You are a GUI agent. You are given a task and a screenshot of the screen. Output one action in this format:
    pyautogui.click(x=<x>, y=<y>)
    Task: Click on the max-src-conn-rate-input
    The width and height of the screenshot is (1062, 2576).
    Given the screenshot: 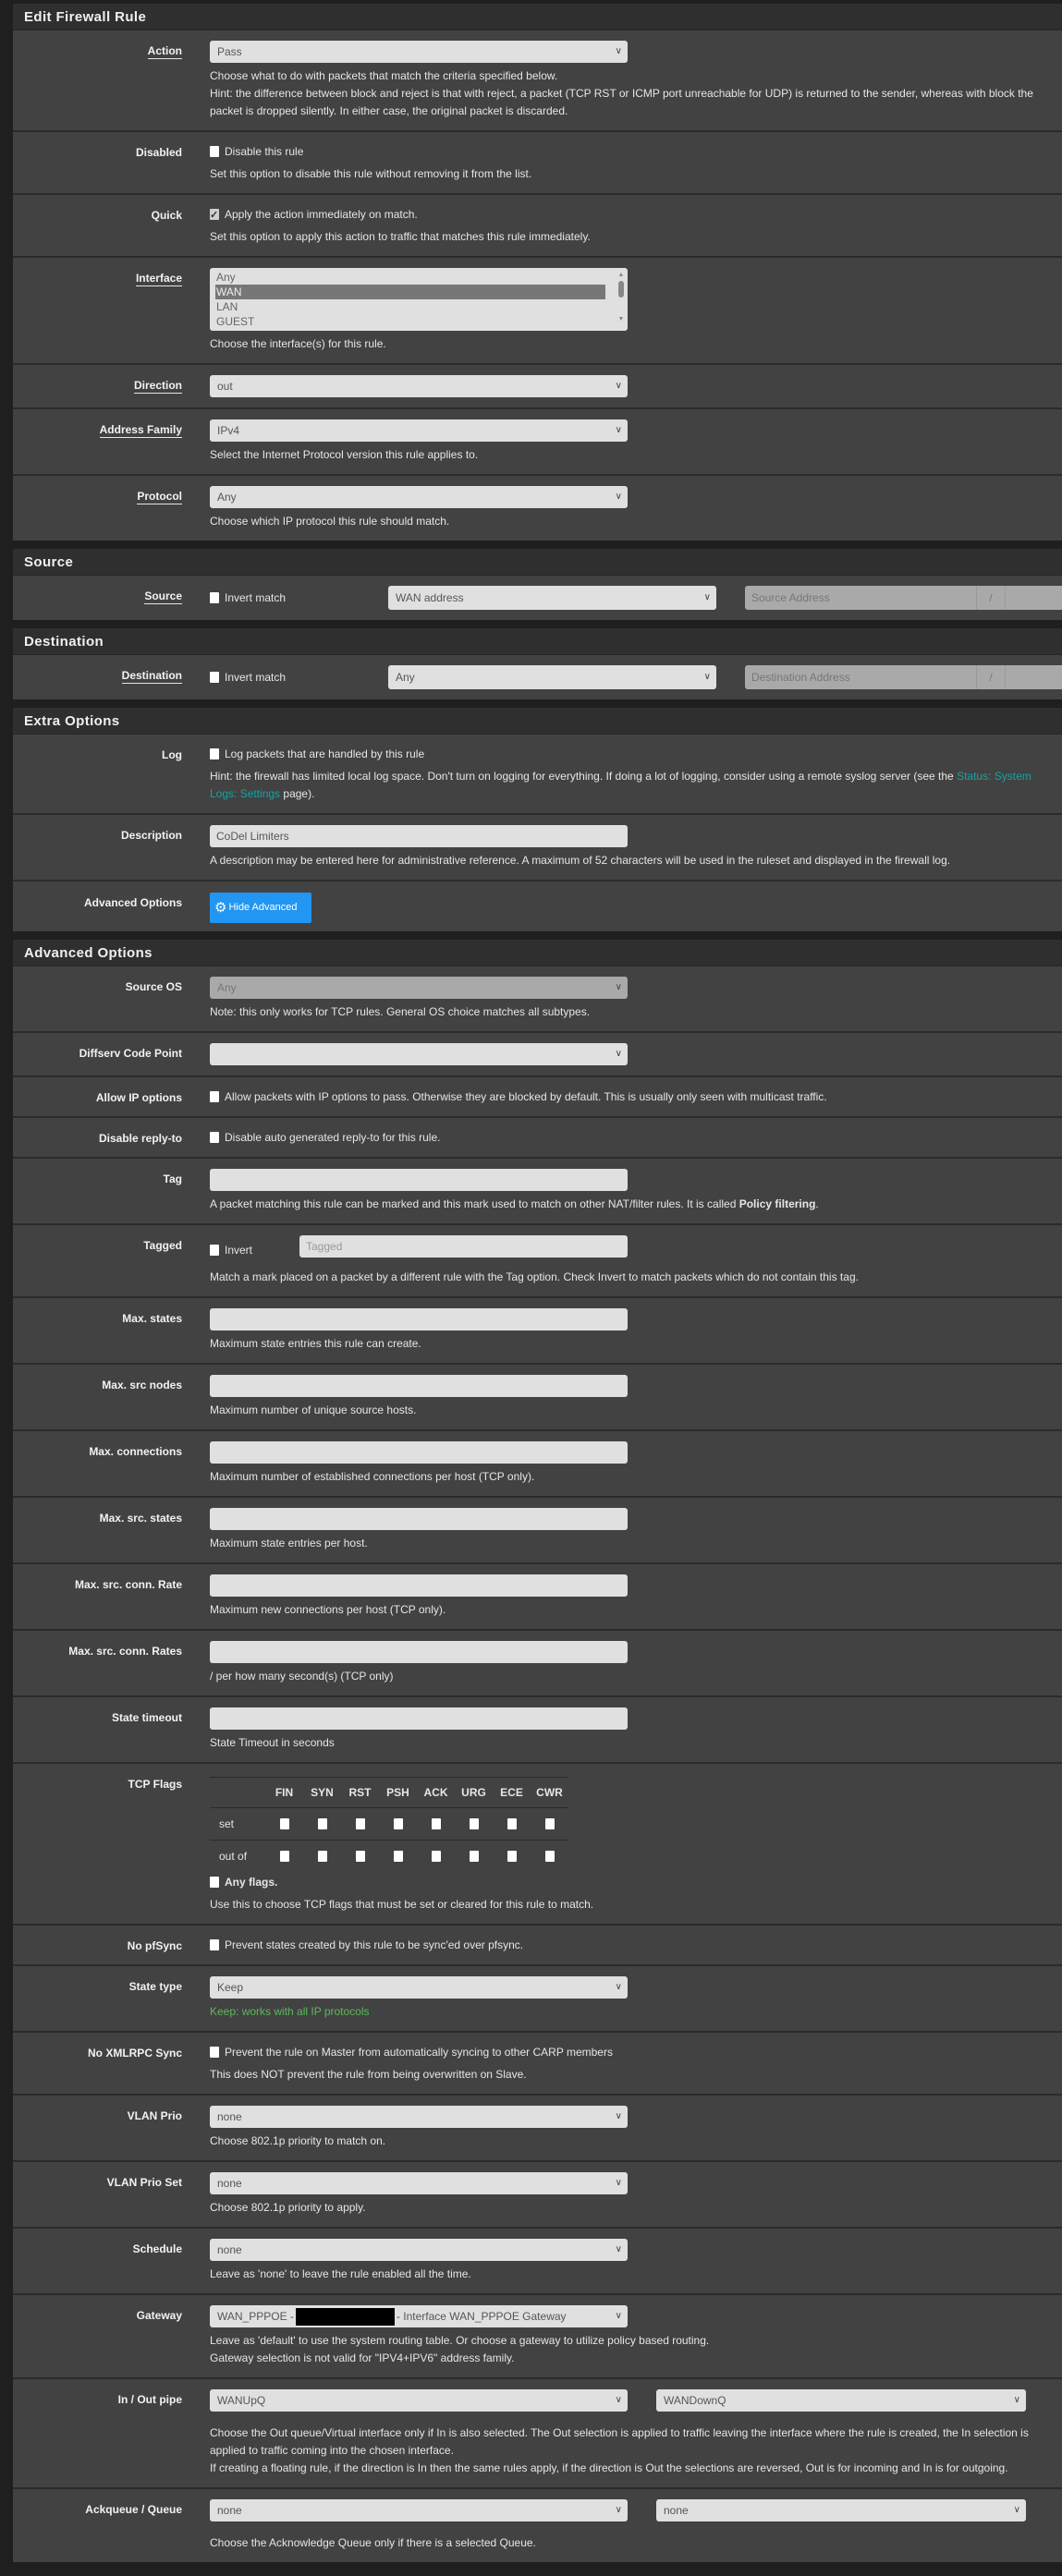 What is the action you would take?
    pyautogui.click(x=419, y=1585)
    